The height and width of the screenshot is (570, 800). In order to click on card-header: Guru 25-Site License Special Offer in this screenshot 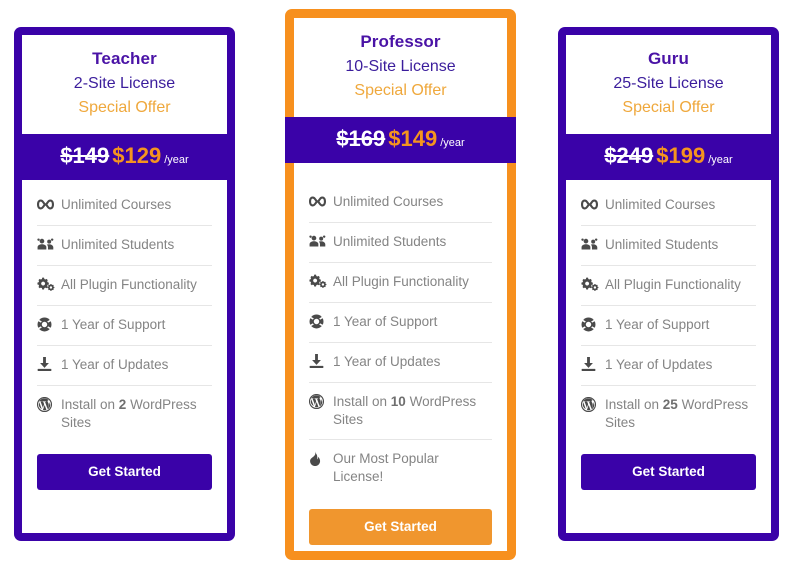, I will do `click(668, 84)`.